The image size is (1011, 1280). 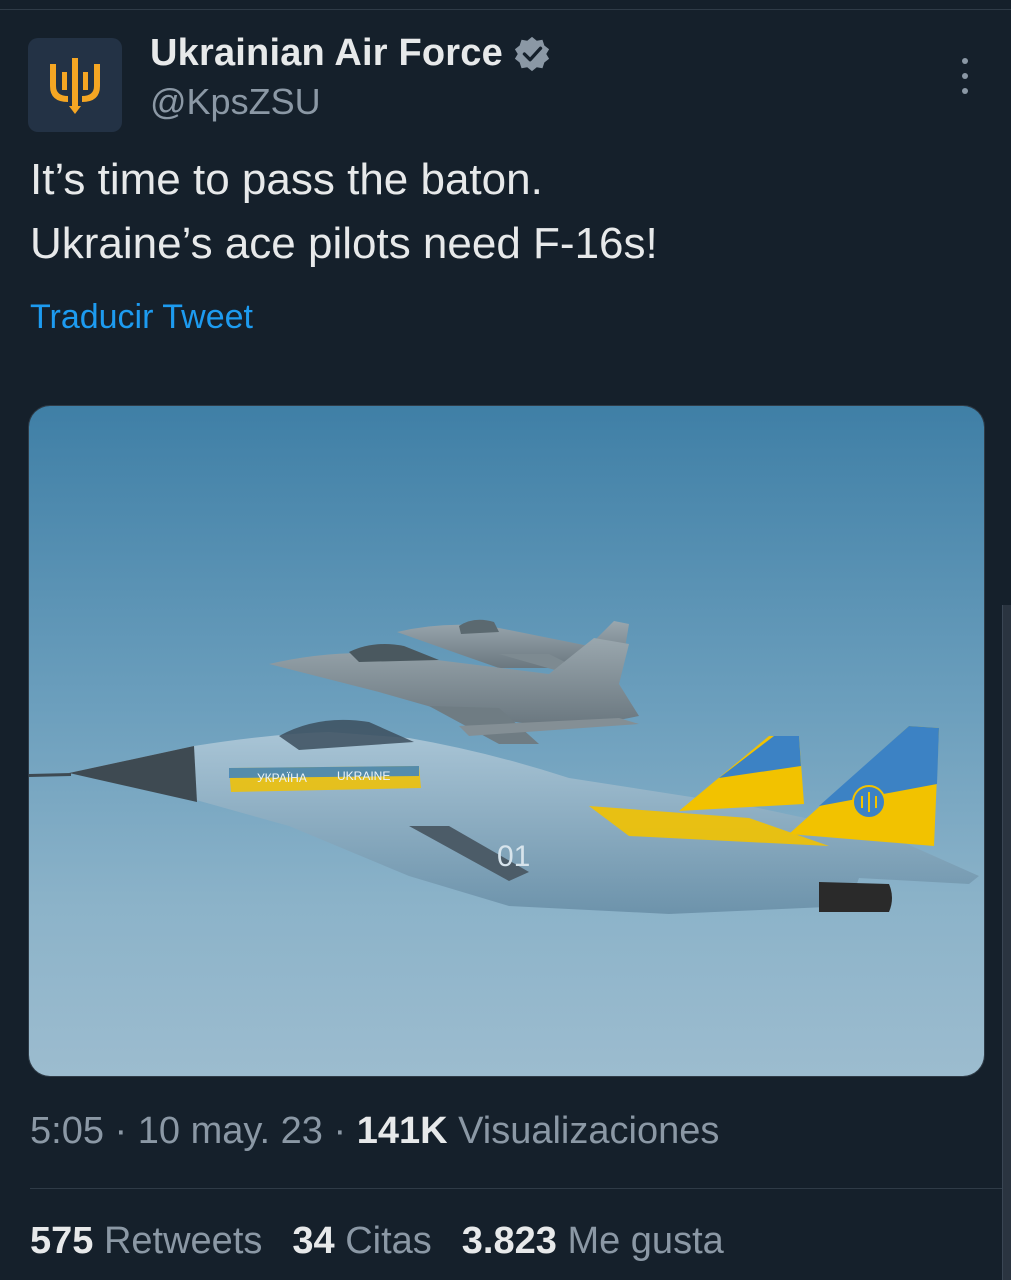 I want to click on retweets-label: Retweets, so click(x=183, y=1241).